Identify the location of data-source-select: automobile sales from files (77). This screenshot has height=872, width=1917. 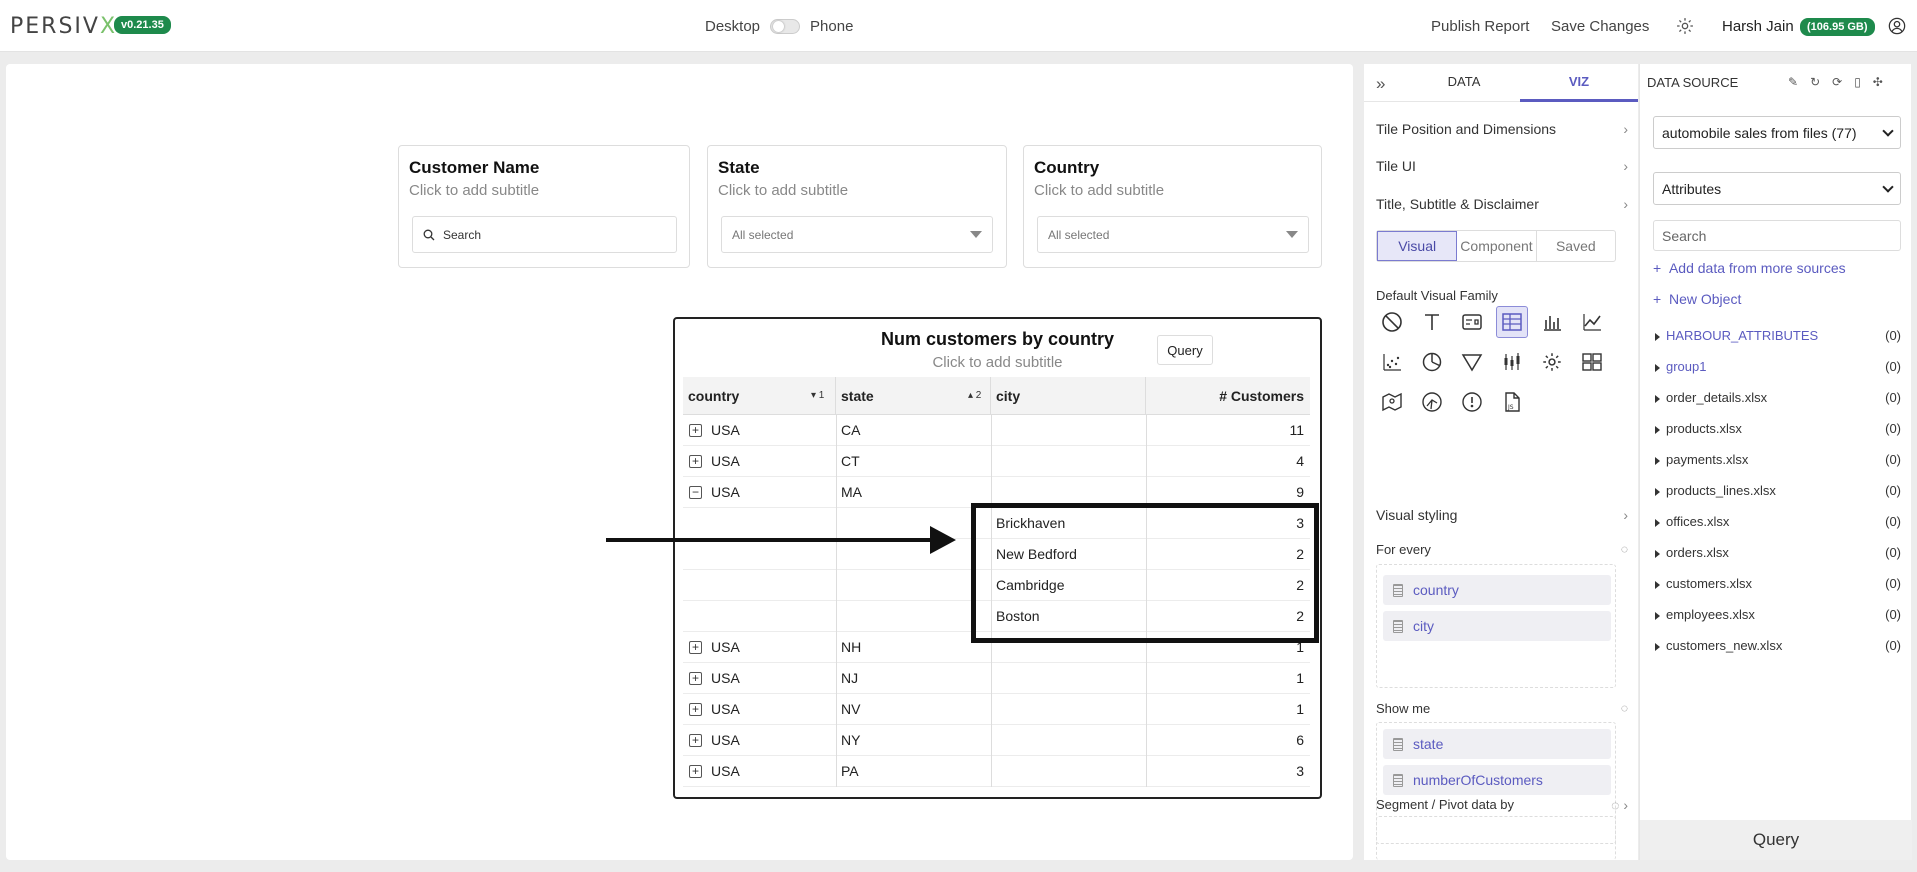
(1777, 132).